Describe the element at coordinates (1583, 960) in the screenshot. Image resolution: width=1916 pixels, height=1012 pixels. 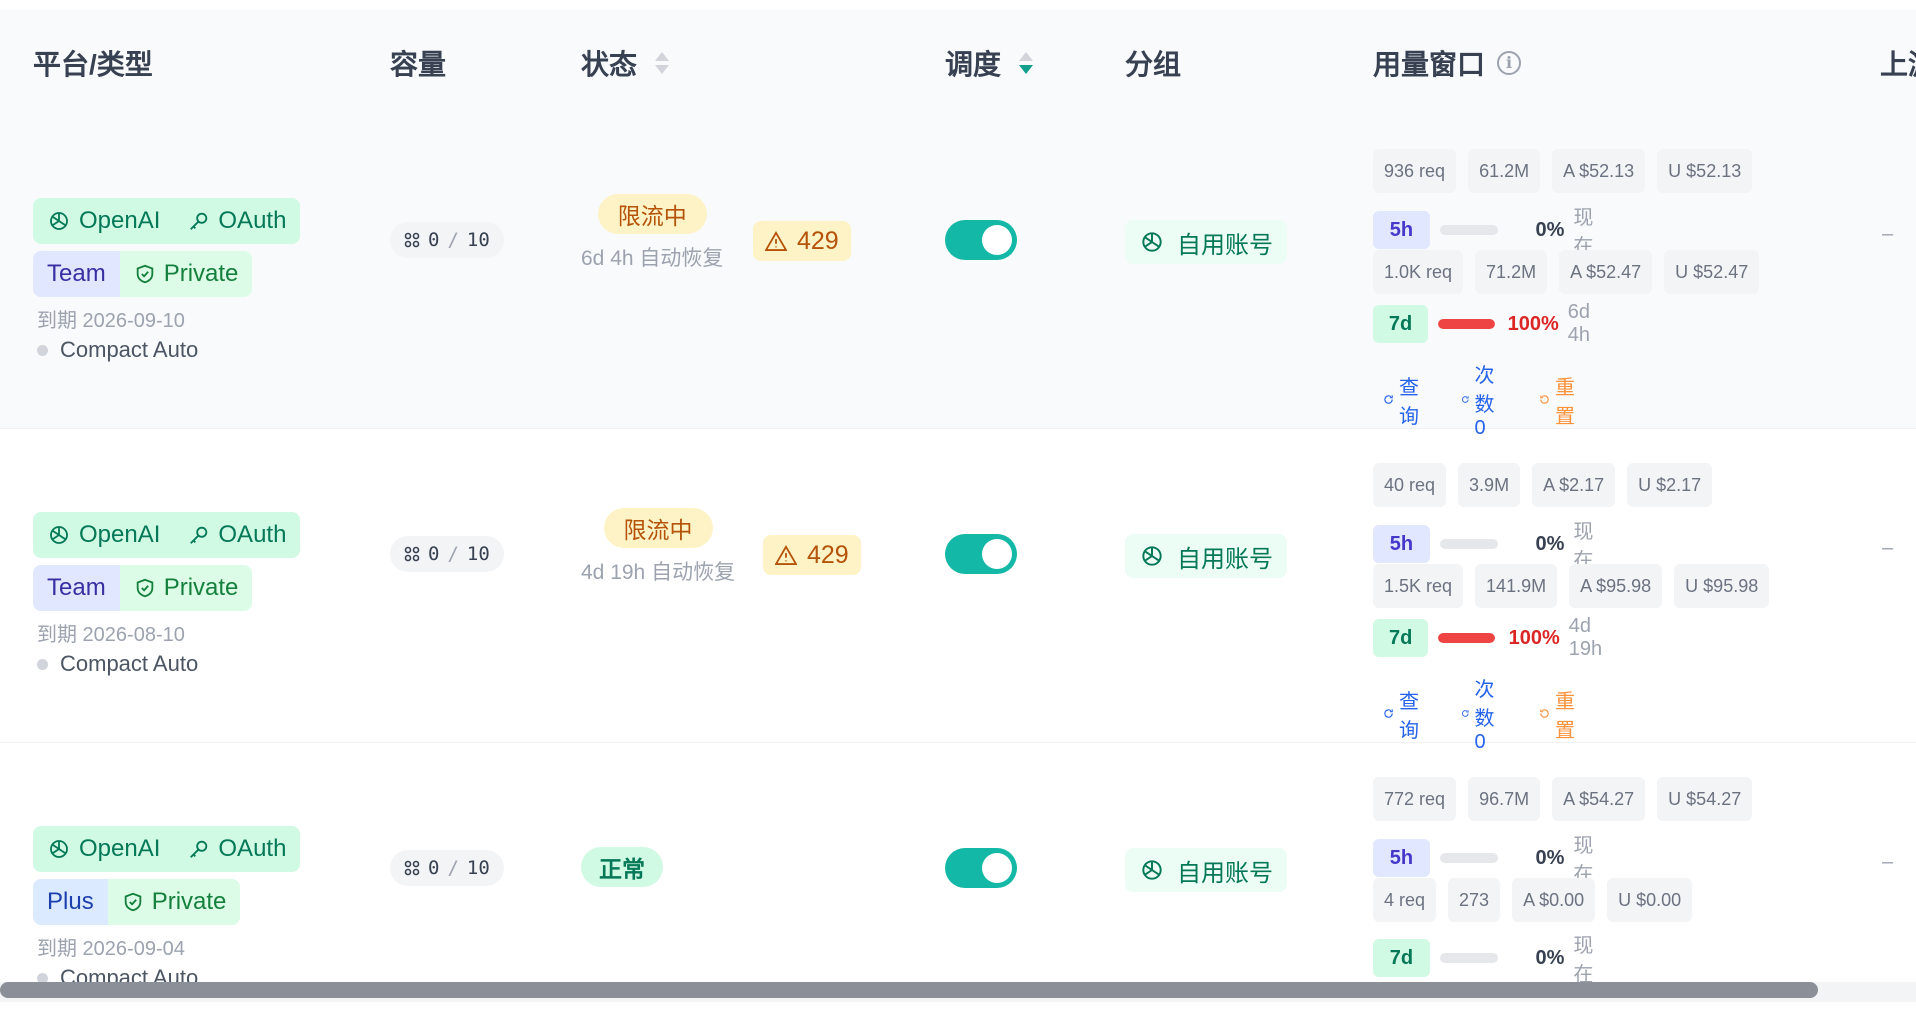
I see `reset-time: 现在` at that location.